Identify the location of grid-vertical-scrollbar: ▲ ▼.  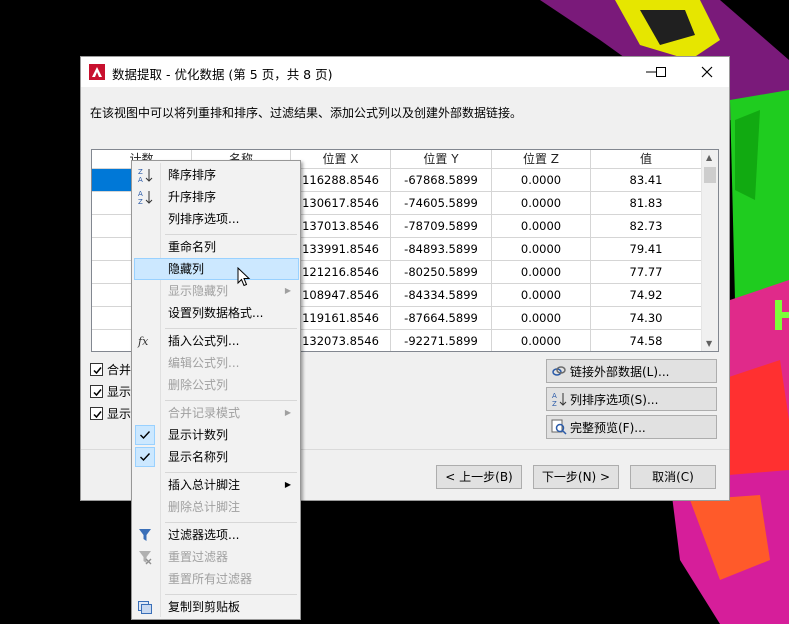
(709, 250).